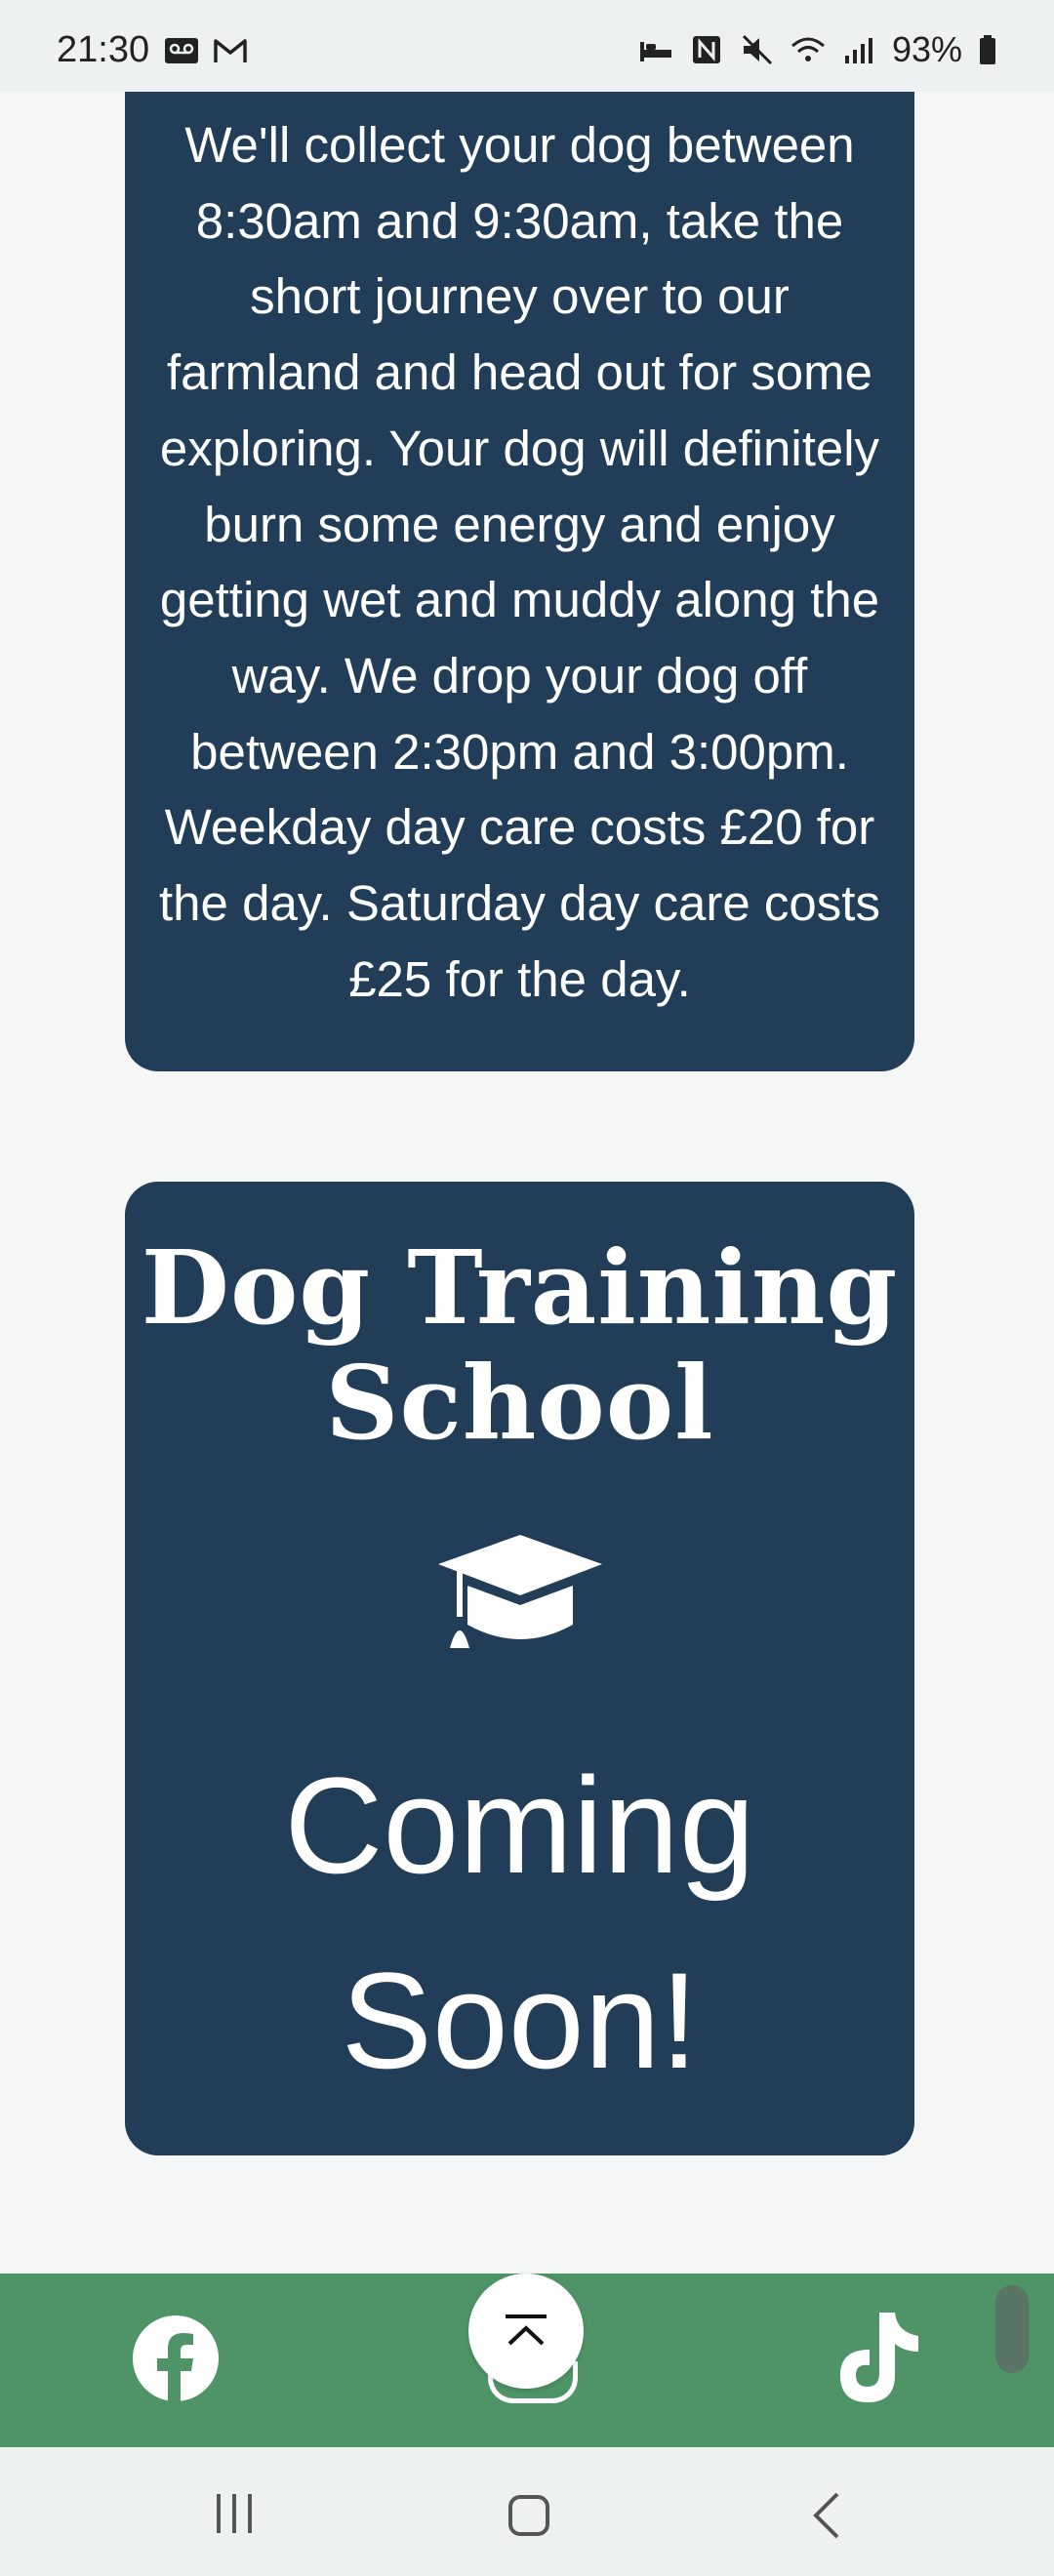 This screenshot has height=2576, width=1054. What do you see at coordinates (234, 2513) in the screenshot?
I see `recents-icon` at bounding box center [234, 2513].